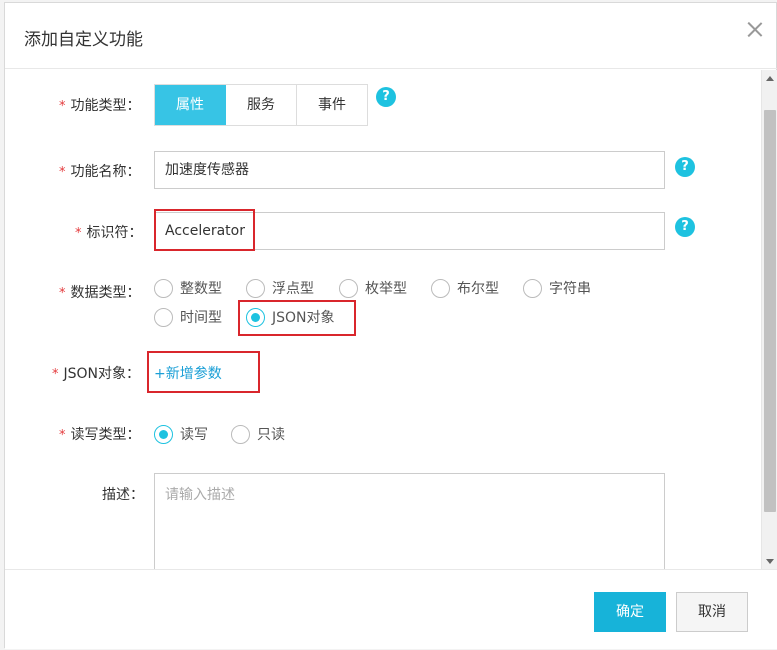  What do you see at coordinates (712, 612) in the screenshot?
I see `cancel-button: 取消` at bounding box center [712, 612].